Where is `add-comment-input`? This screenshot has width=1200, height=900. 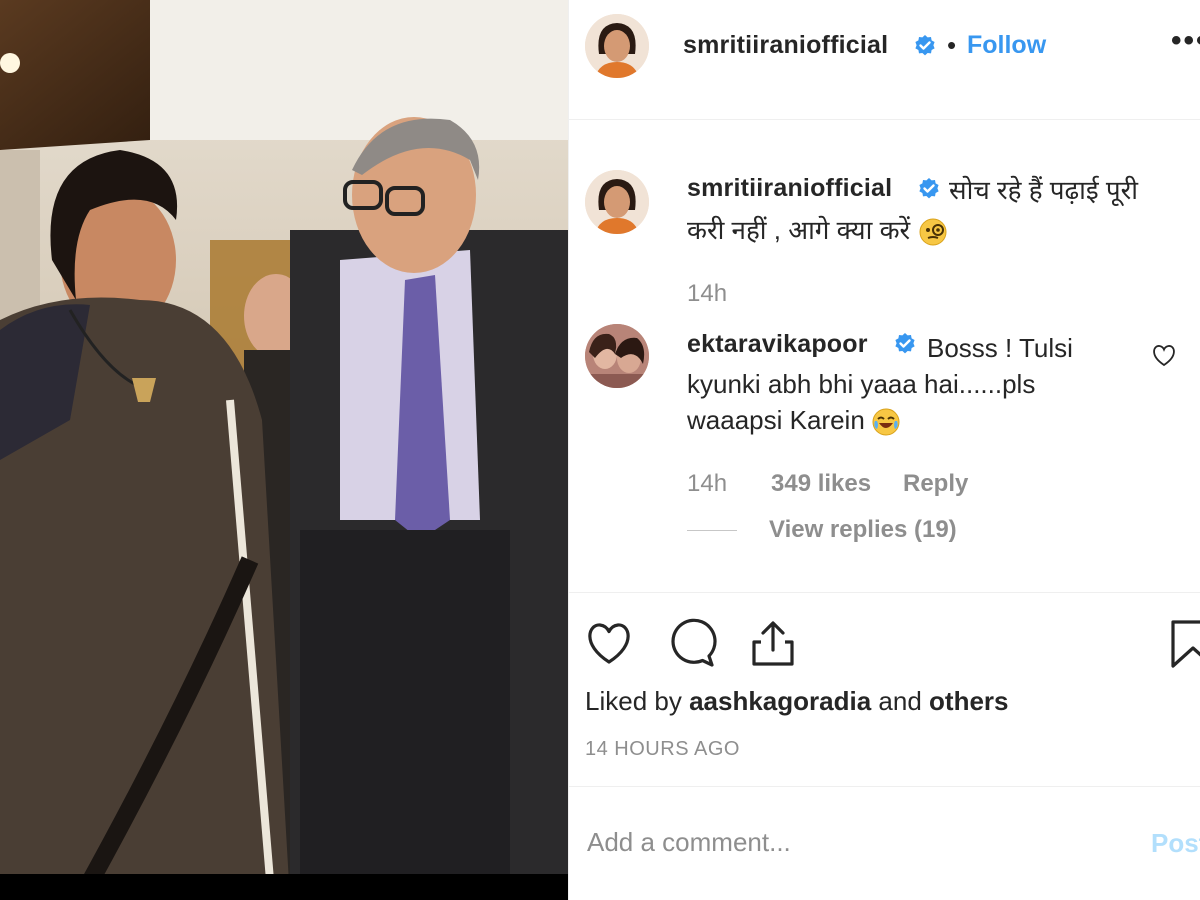
add-comment-input is located at coordinates (847, 842).